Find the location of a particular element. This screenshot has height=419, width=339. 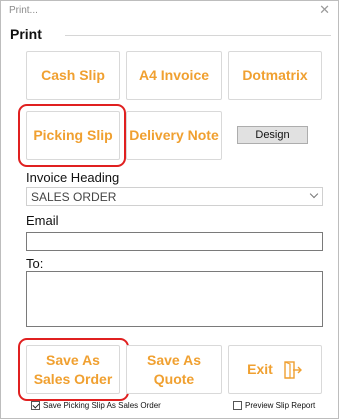

save-as-quote-label: Save As Quote is located at coordinates (174, 370).